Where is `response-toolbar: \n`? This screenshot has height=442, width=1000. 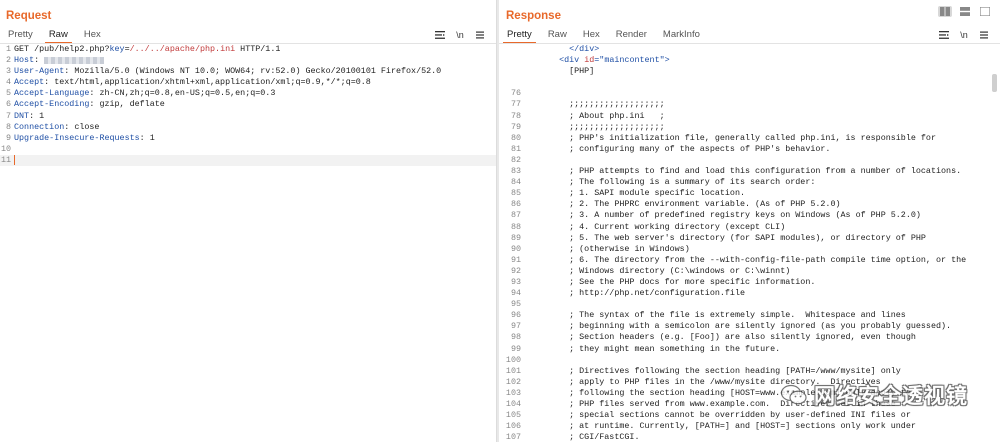 response-toolbar: \n is located at coordinates (964, 35).